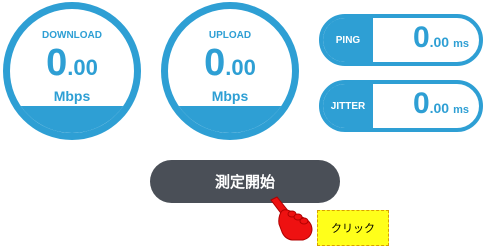 Image resolution: width=486 pixels, height=250 pixels. What do you see at coordinates (230, 119) in the screenshot?
I see `upload-gauge-fill` at bounding box center [230, 119].